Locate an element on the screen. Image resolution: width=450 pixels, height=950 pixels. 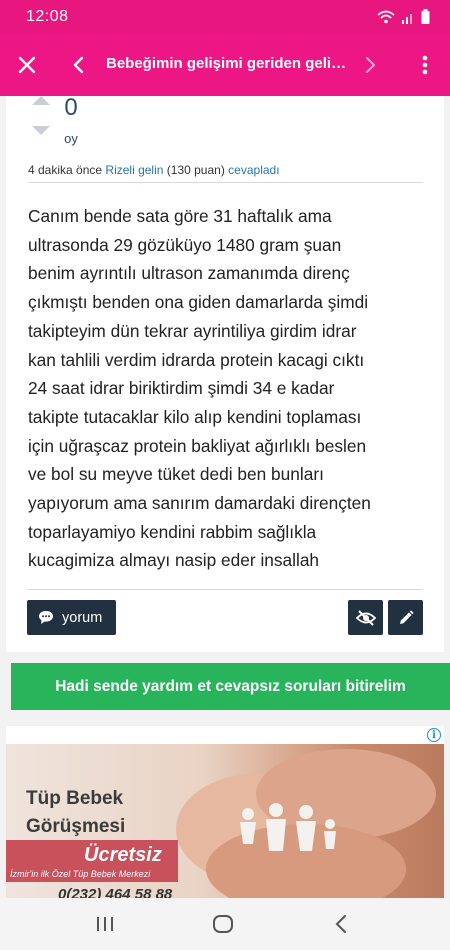
close-button is located at coordinates (27, 65).